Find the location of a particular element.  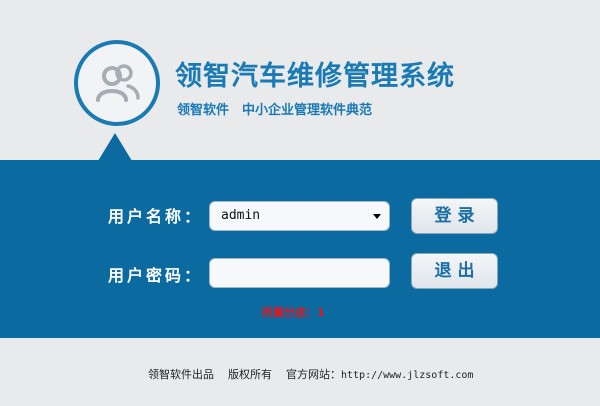

username-label: 用户名称： is located at coordinates (156, 216).